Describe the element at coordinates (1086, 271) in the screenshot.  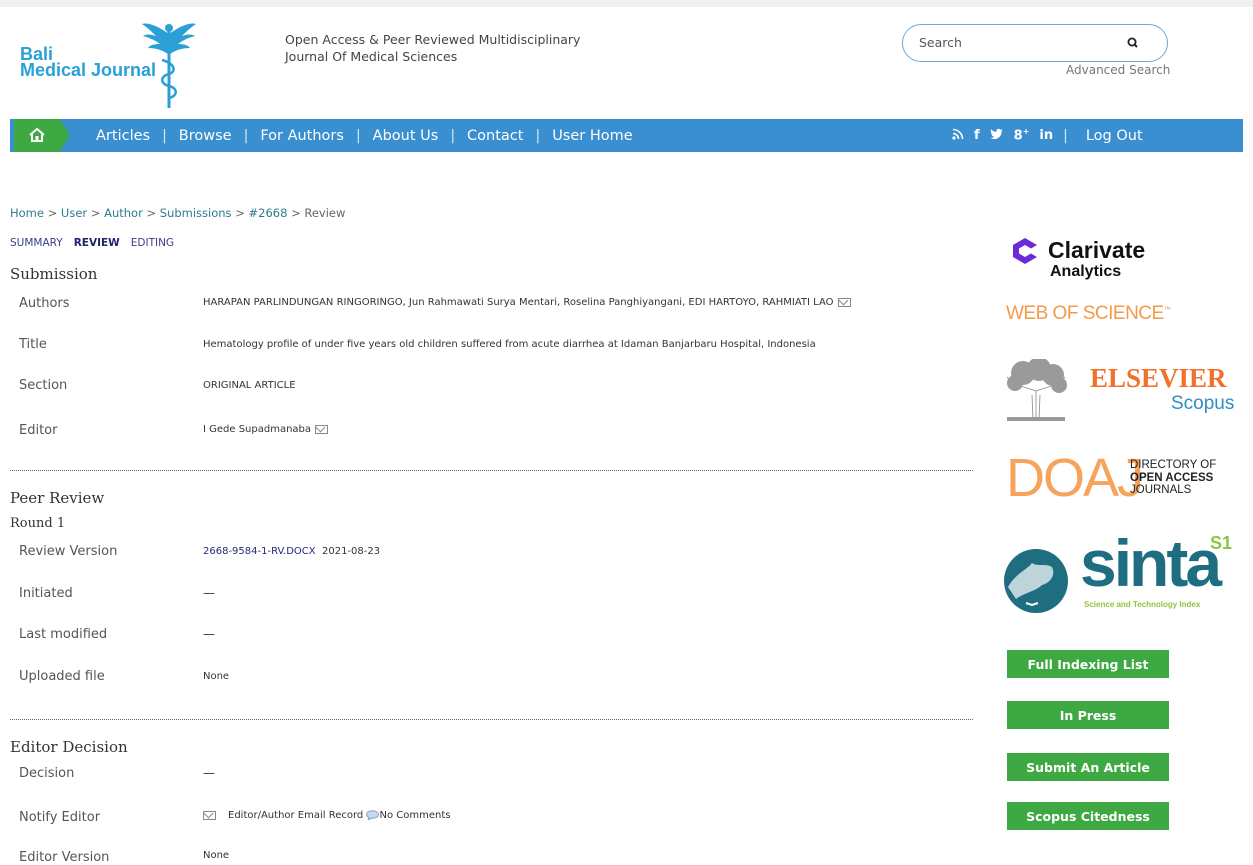
I see `analytics-text: Analytics` at that location.